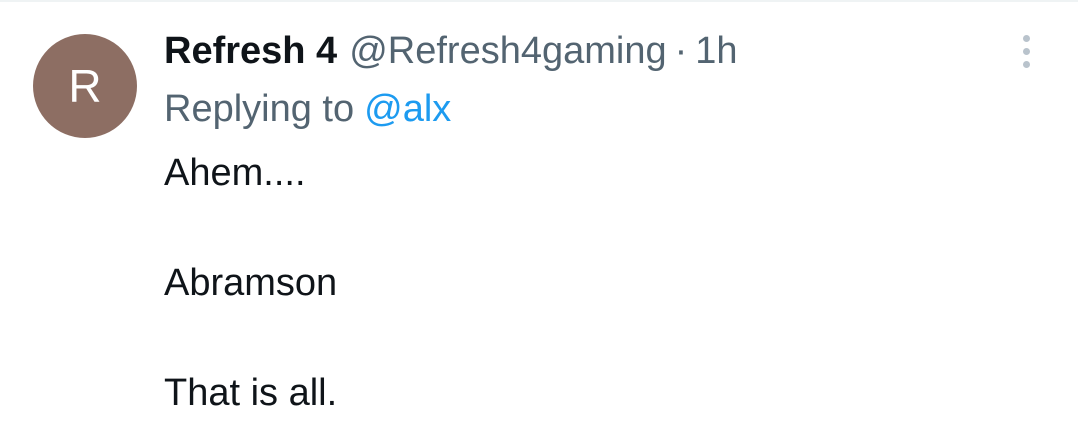 The height and width of the screenshot is (441, 1078). Describe the element at coordinates (539, 1) in the screenshot. I see `top-divider` at that location.